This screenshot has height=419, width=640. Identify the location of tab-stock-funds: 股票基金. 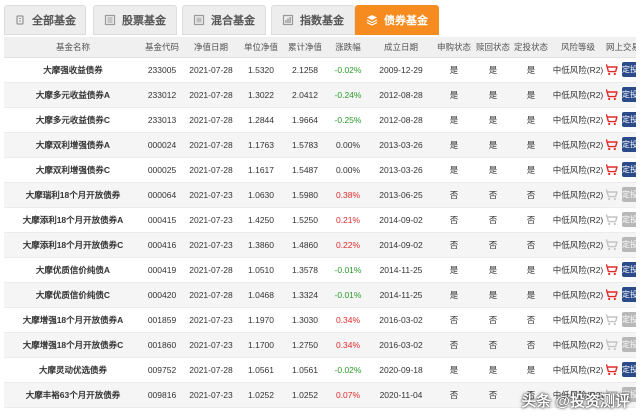
(135, 20).